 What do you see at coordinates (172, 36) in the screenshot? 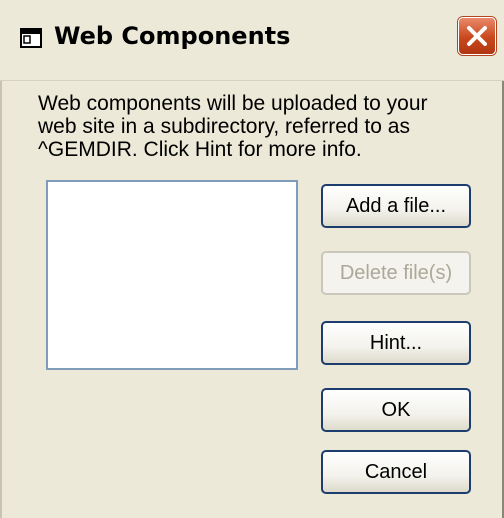
I see `window-title: Web Components` at bounding box center [172, 36].